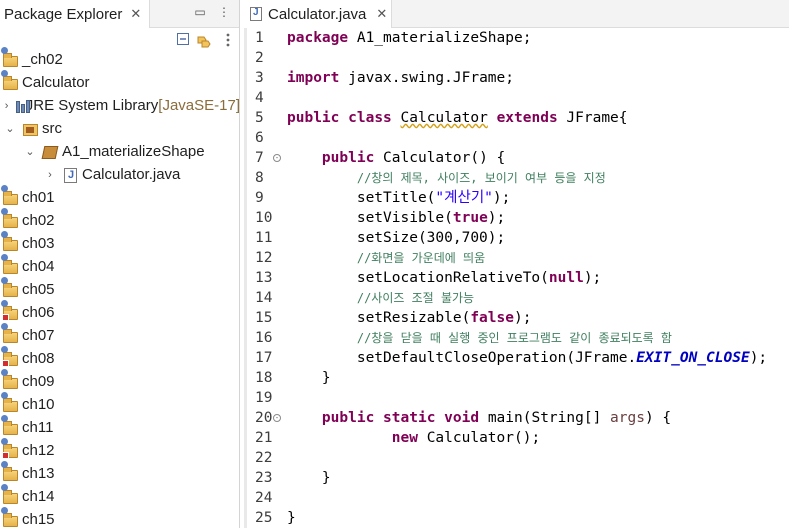  Describe the element at coordinates (38, 427) in the screenshot. I see `tree-item-label: ch11` at that location.